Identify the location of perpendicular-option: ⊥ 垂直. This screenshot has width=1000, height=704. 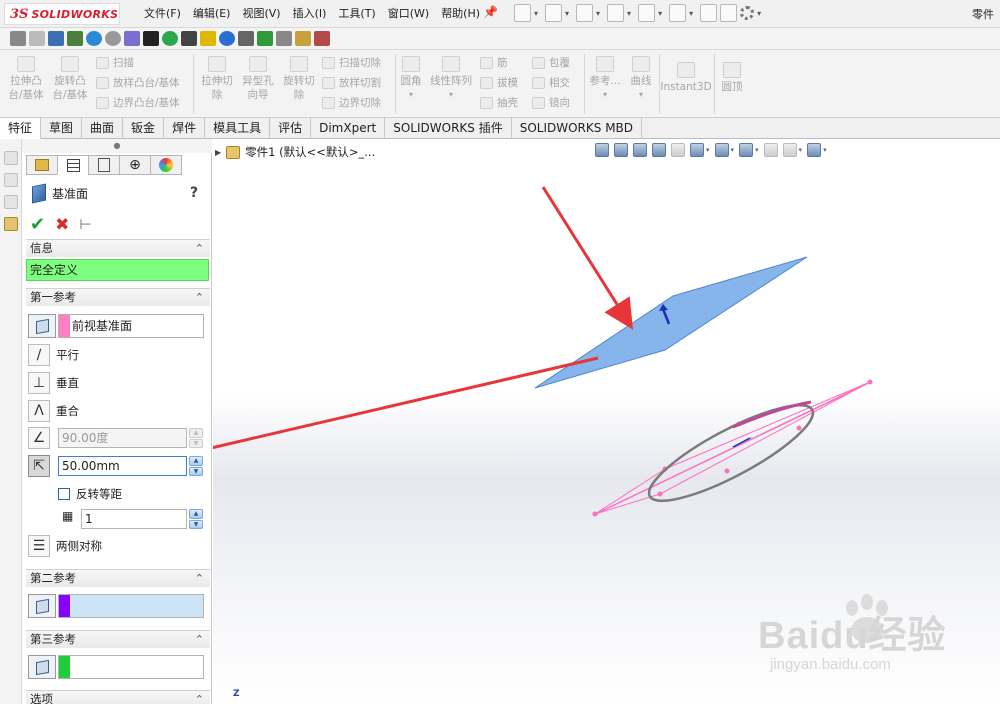
(53, 383).